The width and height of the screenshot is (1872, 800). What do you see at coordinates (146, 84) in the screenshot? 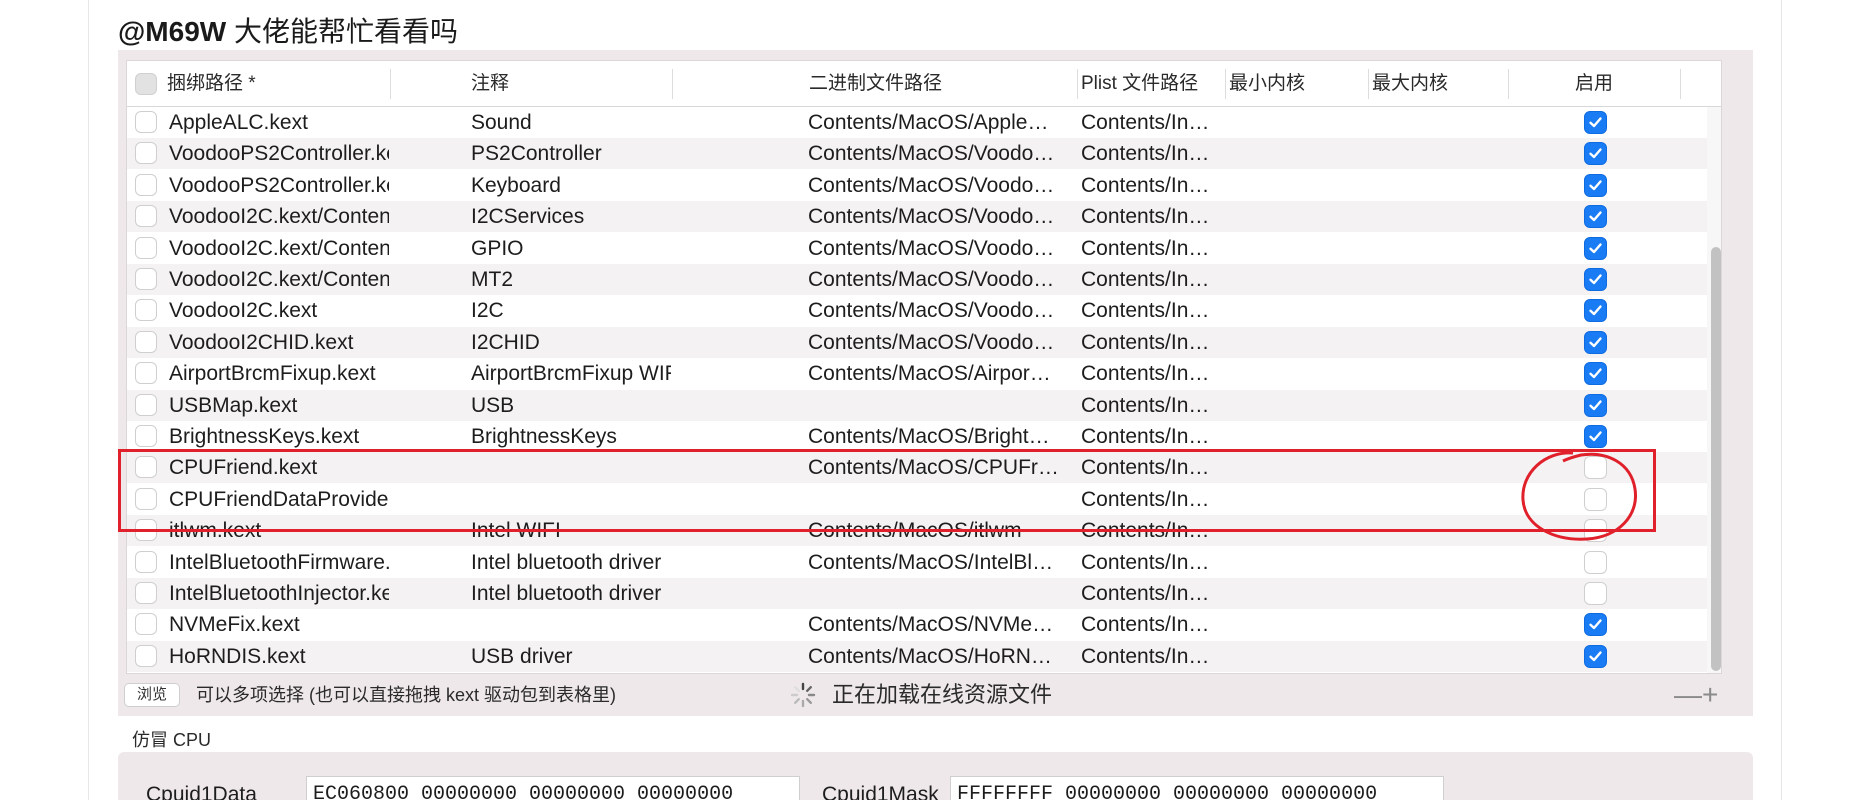
I see `select-all-checkbox` at bounding box center [146, 84].